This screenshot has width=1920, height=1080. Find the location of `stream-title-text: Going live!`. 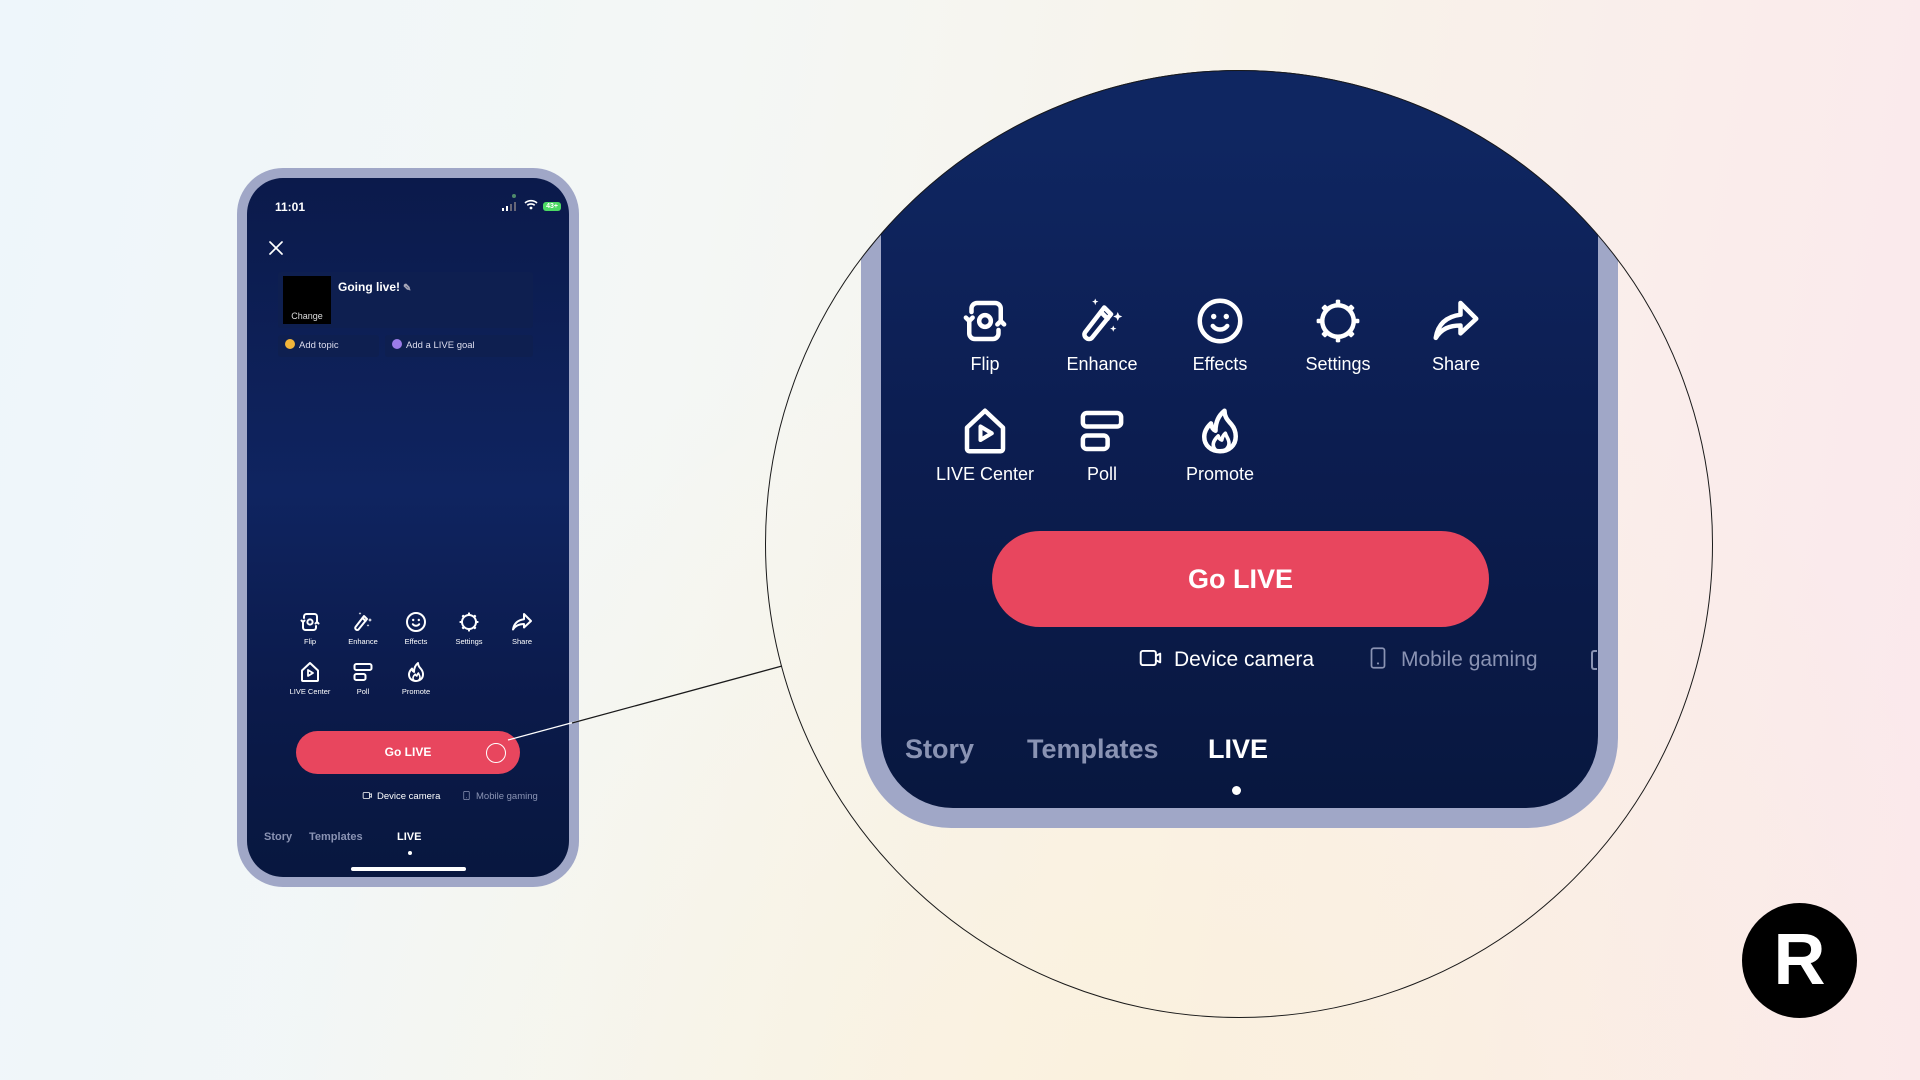

stream-title-text: Going live! is located at coordinates (369, 287).